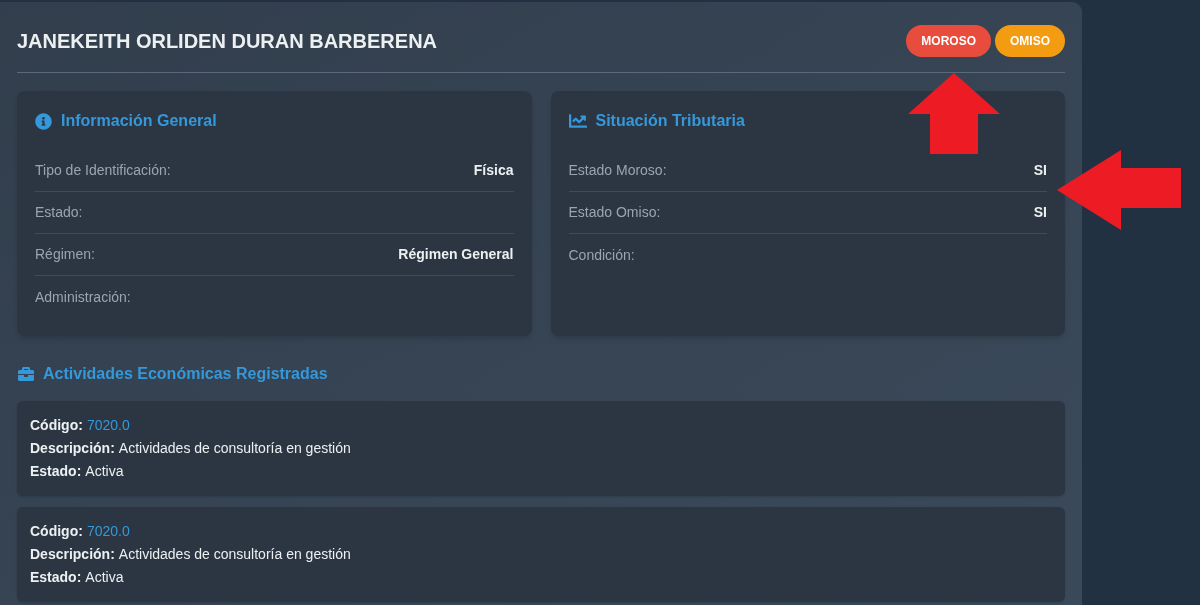  I want to click on info-icon, so click(43, 121).